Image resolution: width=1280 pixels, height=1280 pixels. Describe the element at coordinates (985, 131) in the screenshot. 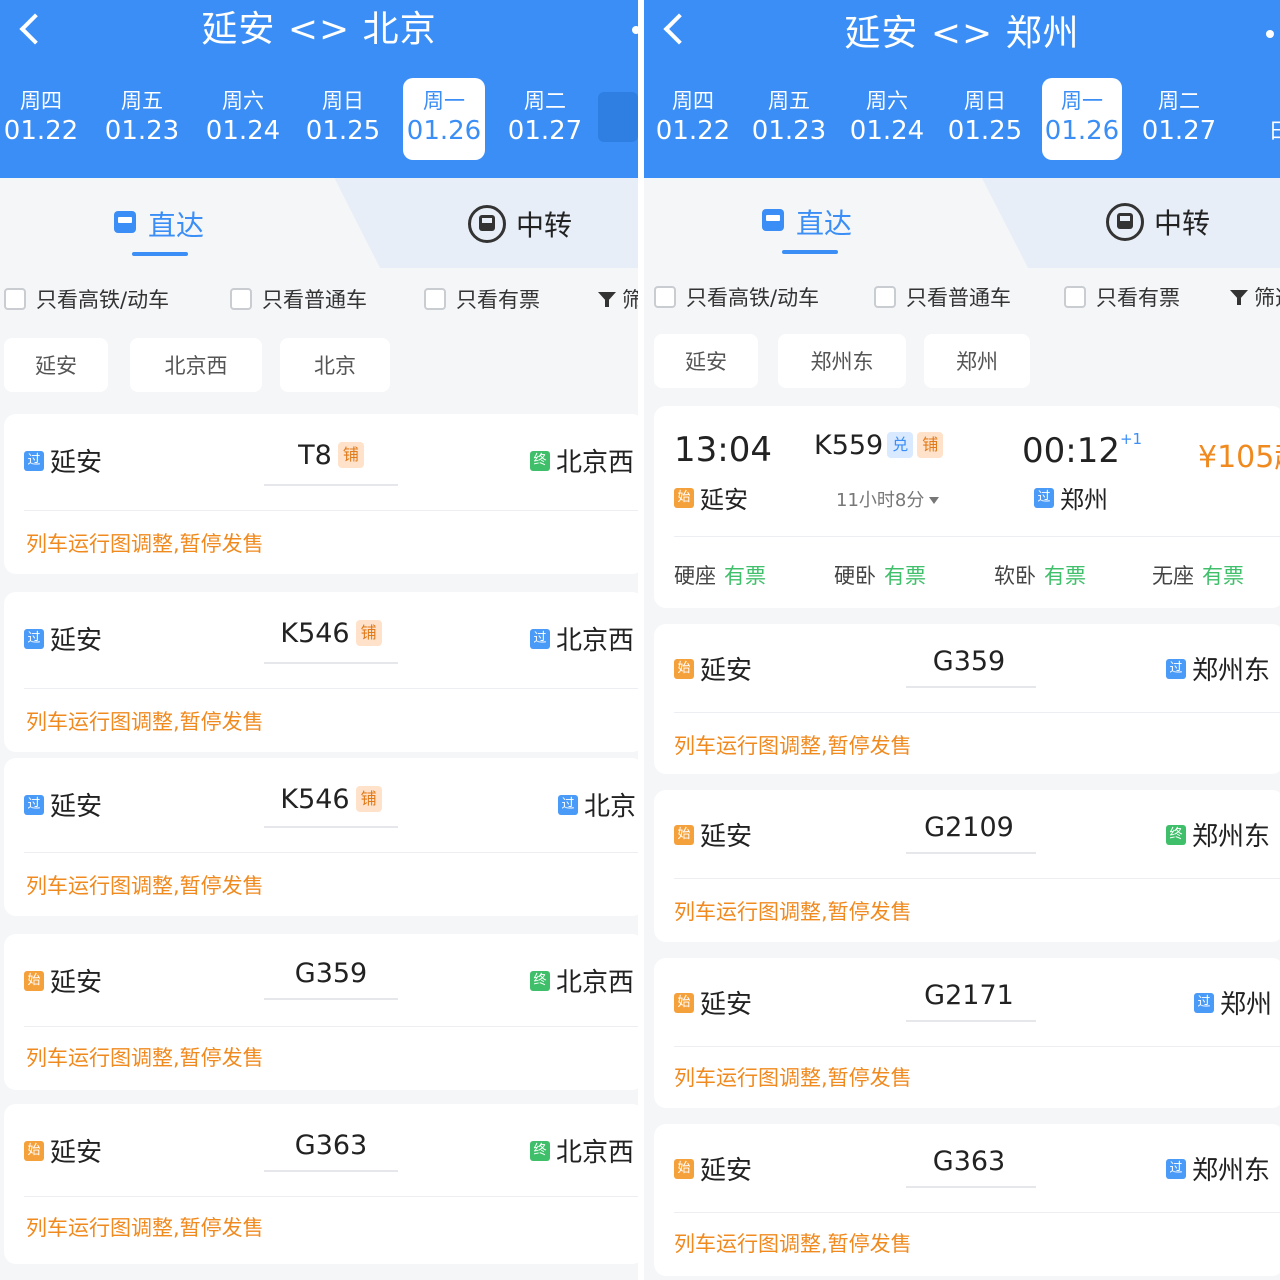

I see `date-value: 01.25` at that location.